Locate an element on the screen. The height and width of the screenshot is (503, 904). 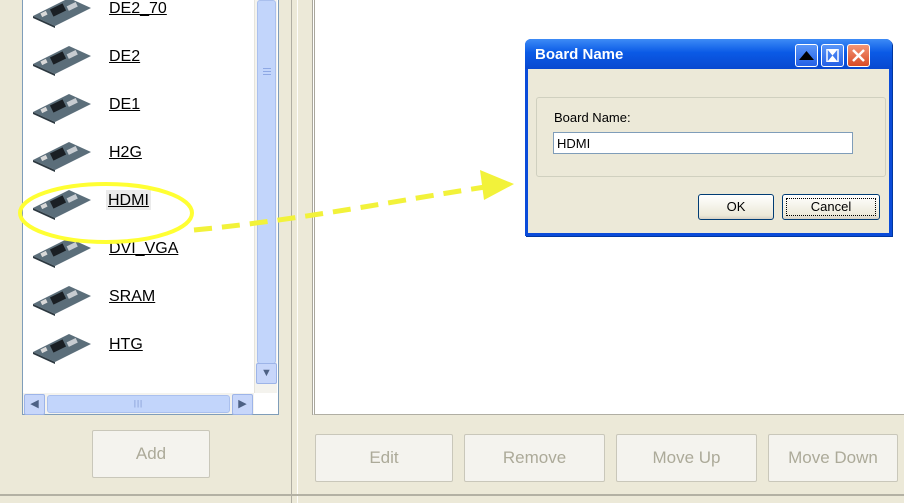
arrow-line is located at coordinates (339, 208).